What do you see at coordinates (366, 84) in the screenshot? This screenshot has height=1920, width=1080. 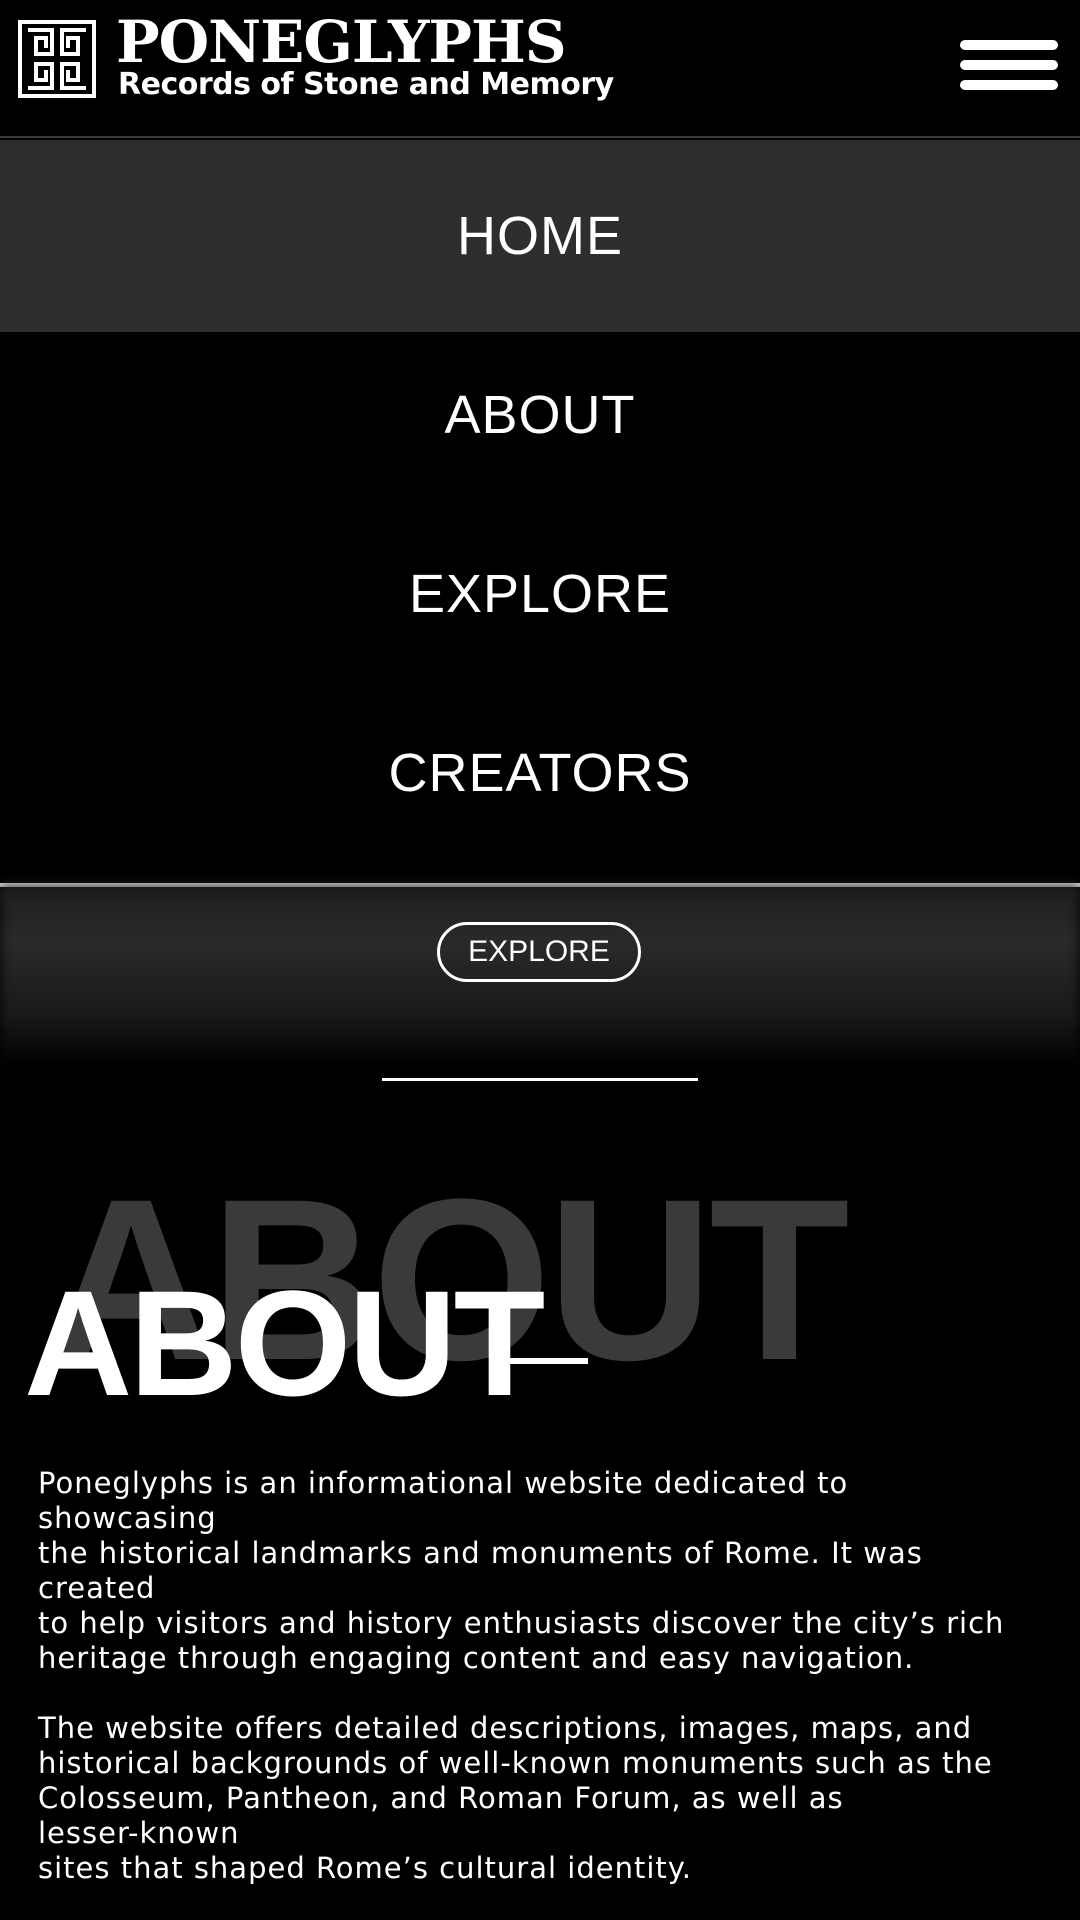 I see `site-subtitle: Records of Stone and Memory` at bounding box center [366, 84].